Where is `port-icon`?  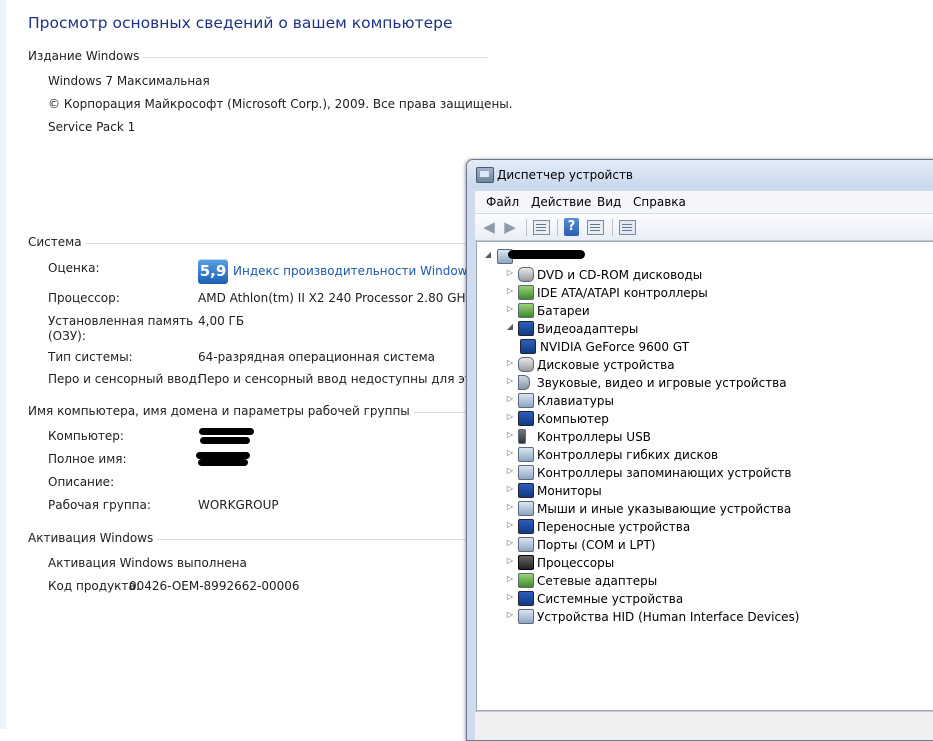 port-icon is located at coordinates (526, 544).